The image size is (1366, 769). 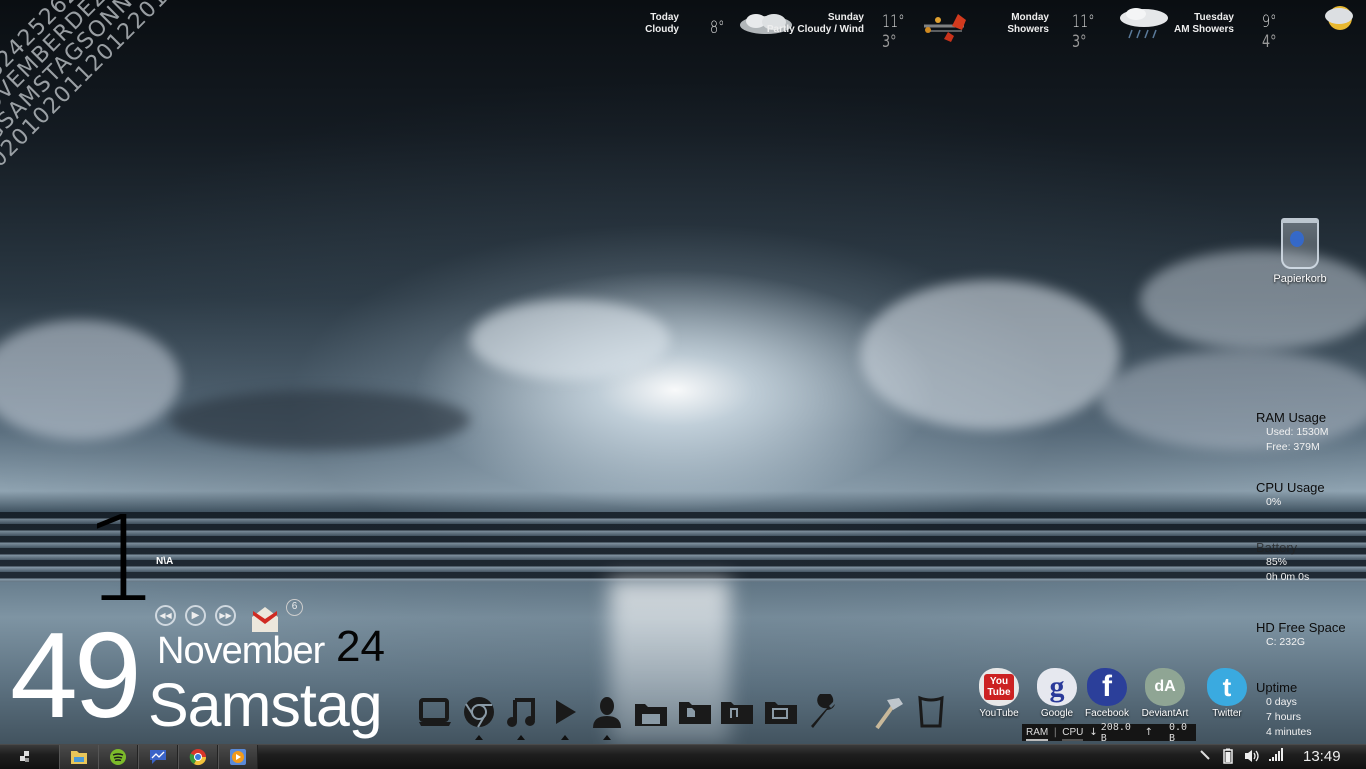 I want to click on dock-item-computer, so click(x=435, y=712).